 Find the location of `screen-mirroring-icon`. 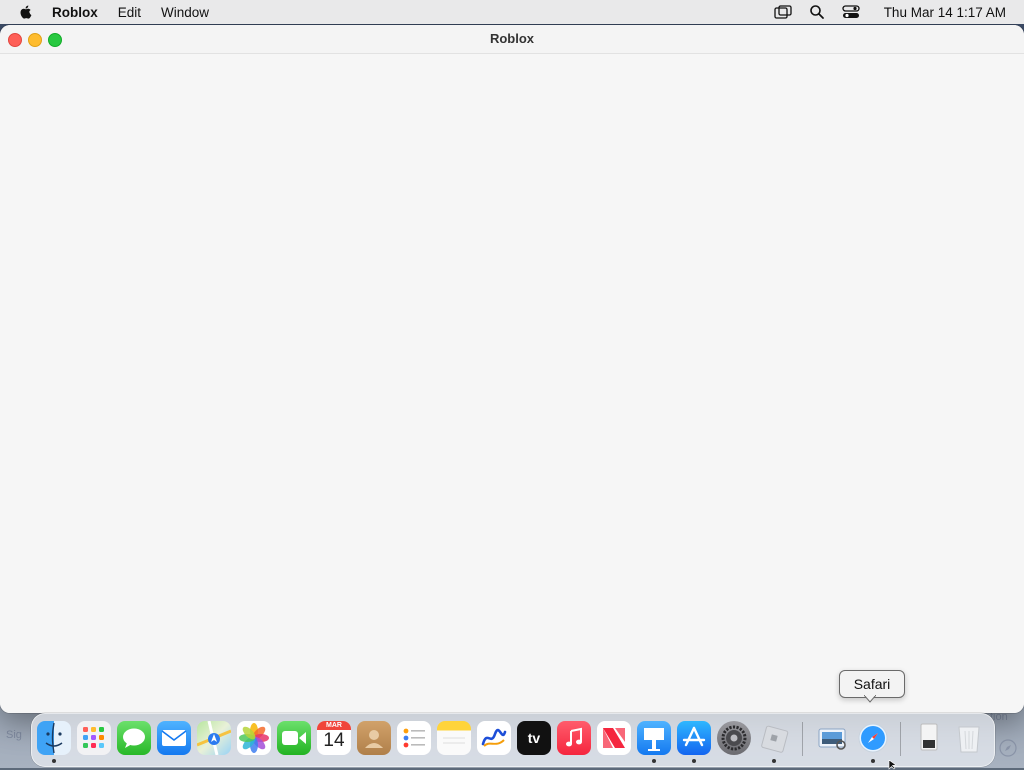

screen-mirroring-icon is located at coordinates (783, 12).